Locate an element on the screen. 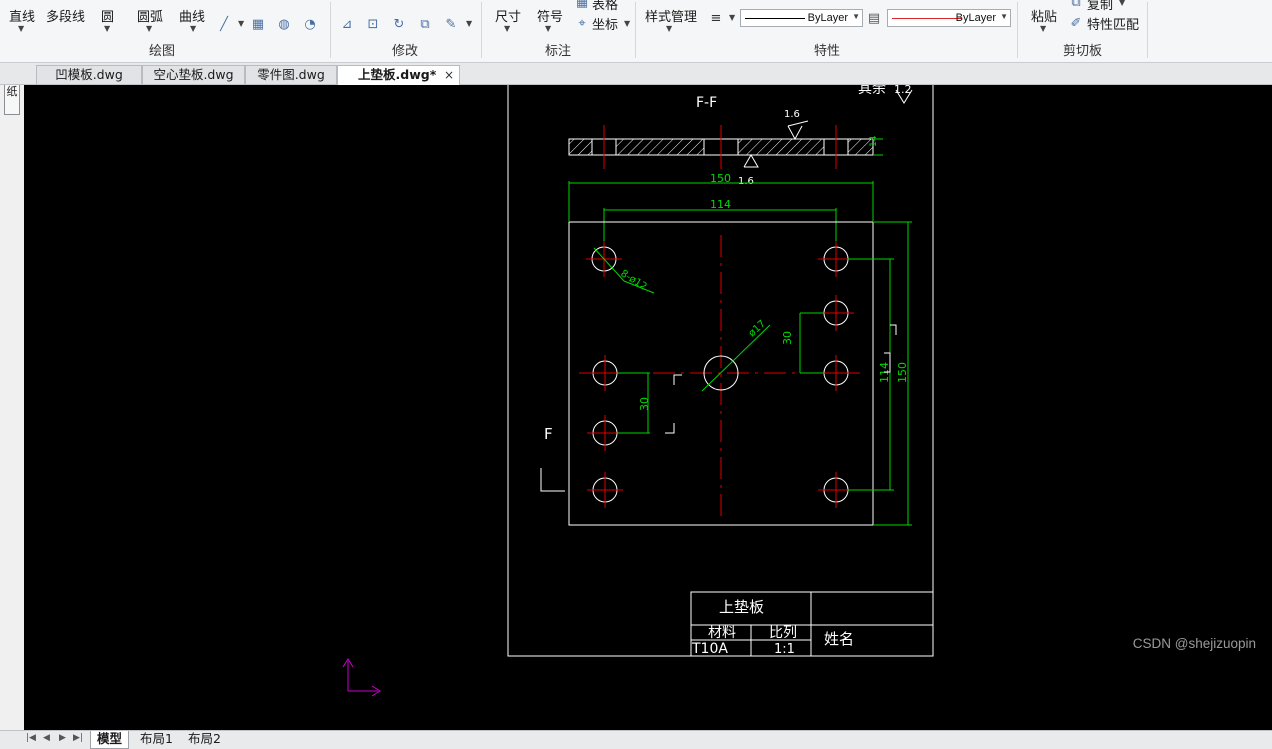 The height and width of the screenshot is (749, 1272). document-tab-bar: 凹模板.dwg 空心垫板.dwg 零件图.dwg 上垫板.dwg* × is located at coordinates (636, 74).